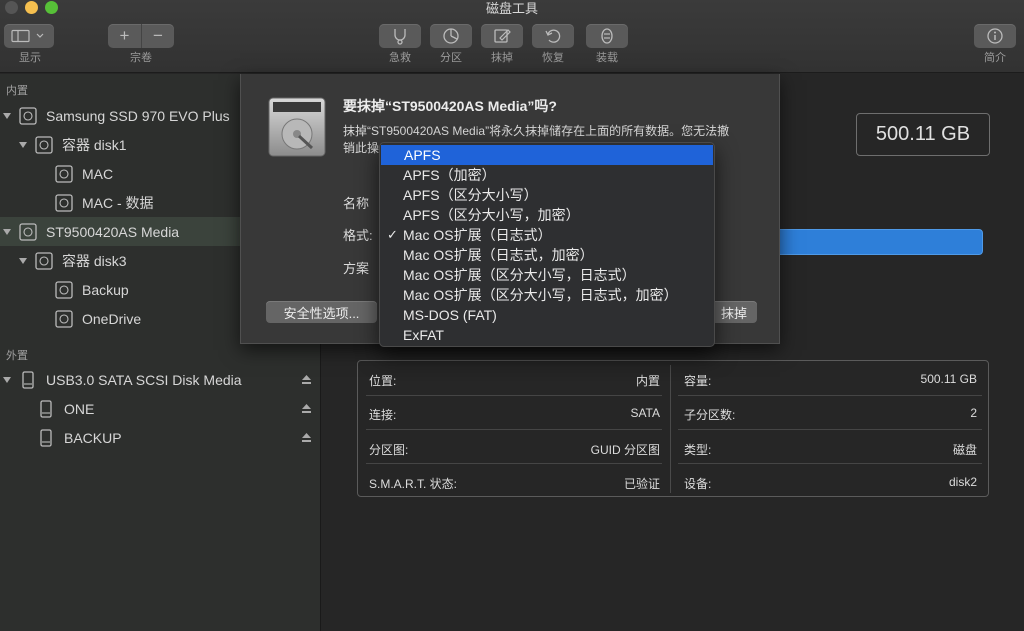  What do you see at coordinates (547, 215) in the screenshot?
I see `menu-item-apfs-case-sensitive-encrypted: APFS（区分大小写，加密）` at bounding box center [547, 215].